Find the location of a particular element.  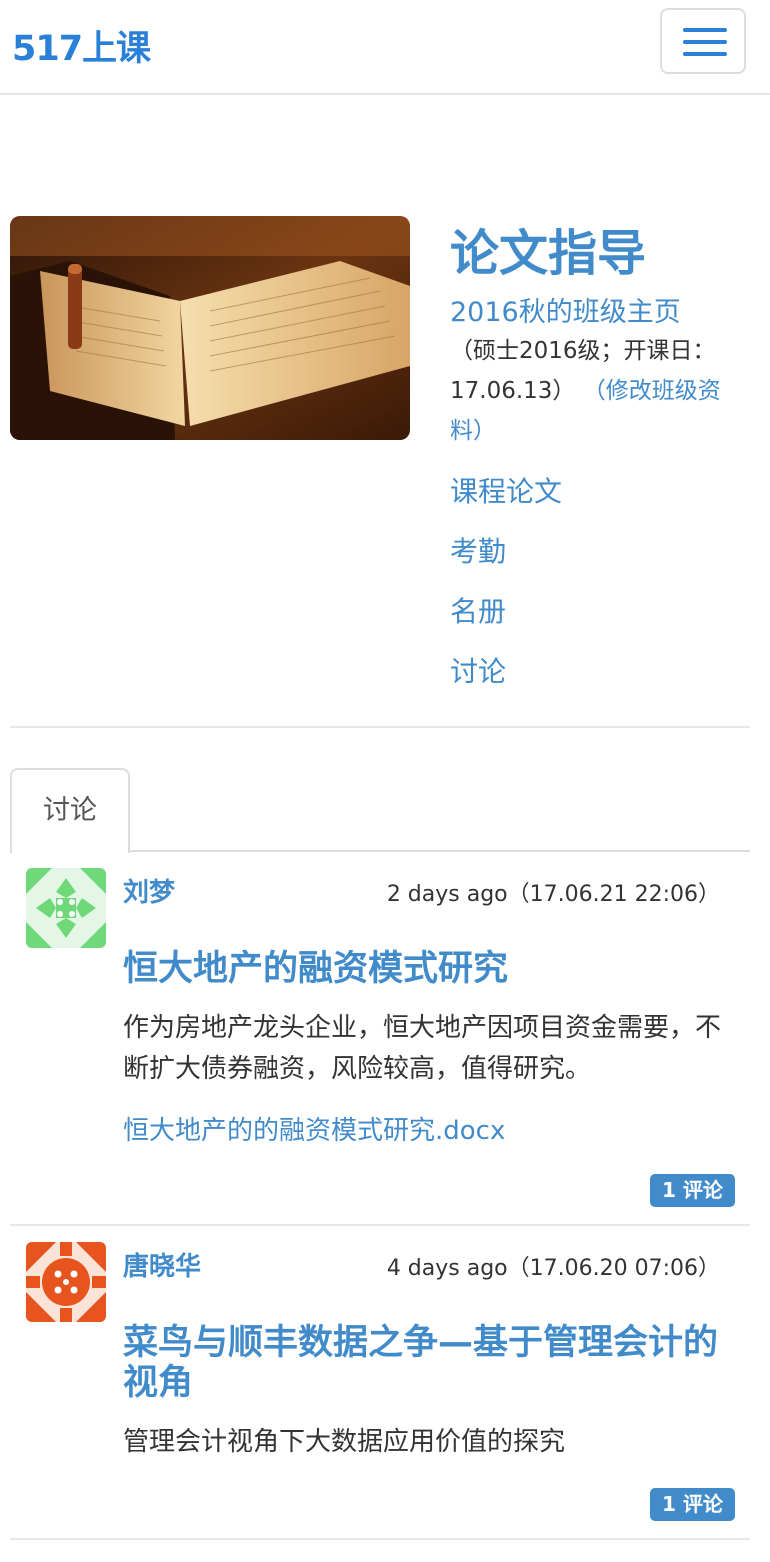

post-description: 管理会计视角下大数据应用价值的探究 is located at coordinates (344, 1442).